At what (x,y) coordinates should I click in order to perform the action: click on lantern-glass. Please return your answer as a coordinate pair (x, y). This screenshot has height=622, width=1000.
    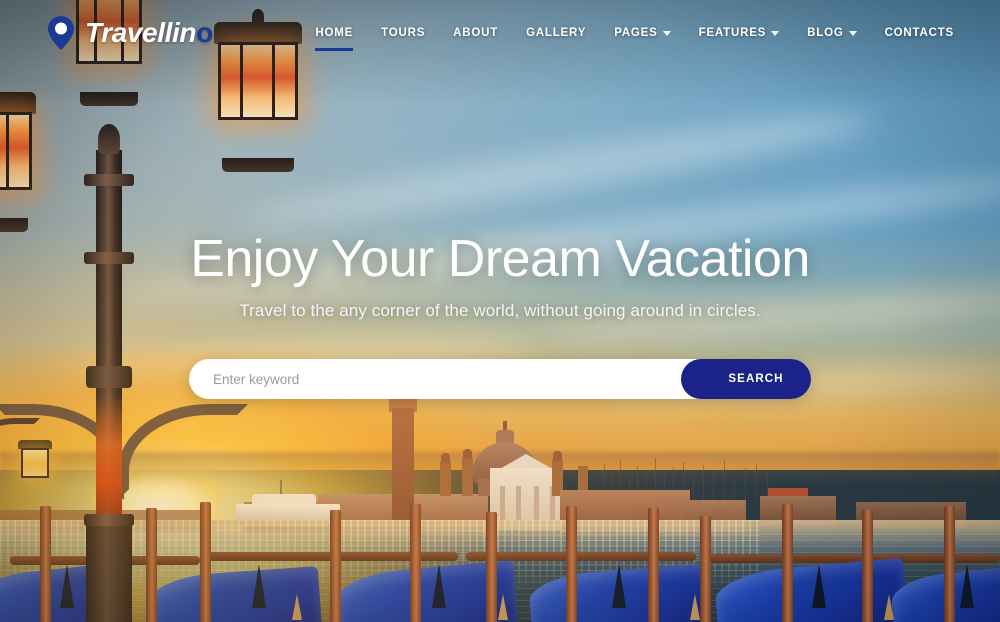
    Looking at the image, I should click on (16, 151).